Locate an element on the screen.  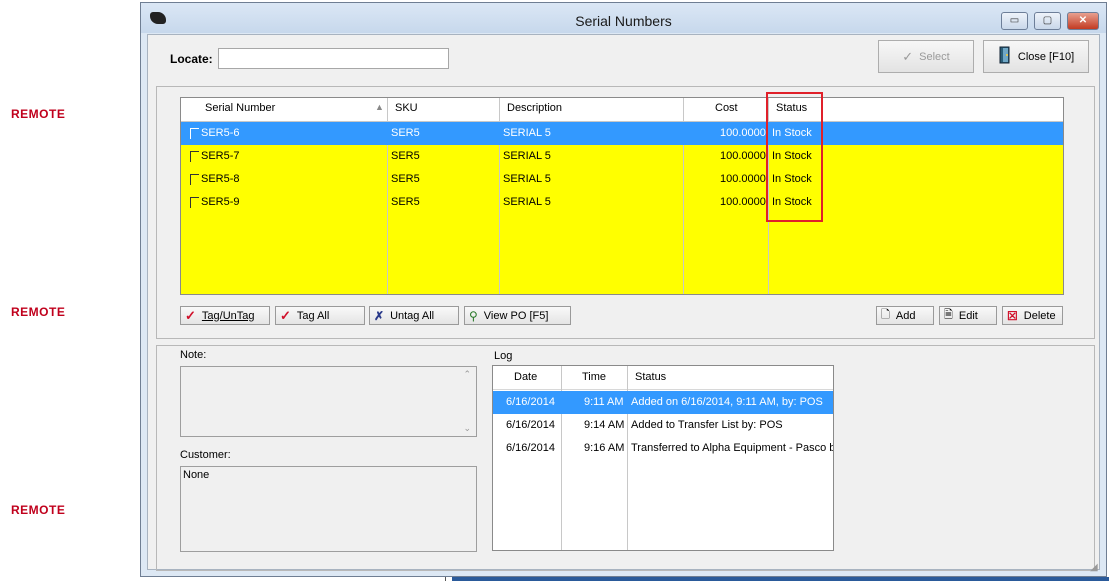
view-po-label: View PO [F5] is located at coordinates (516, 315).